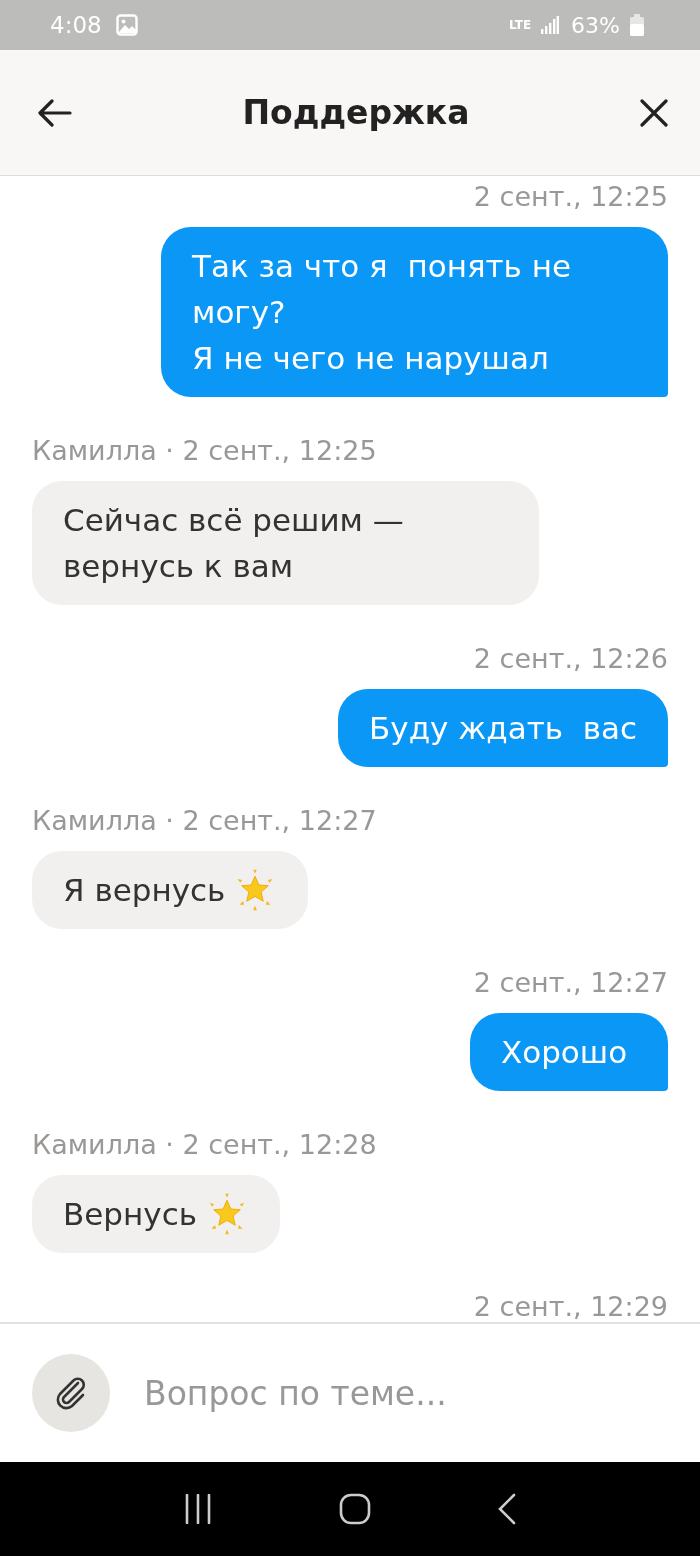 This screenshot has width=700, height=1556. I want to click on message-time: 2 сент., 12:29, so click(570, 1306).